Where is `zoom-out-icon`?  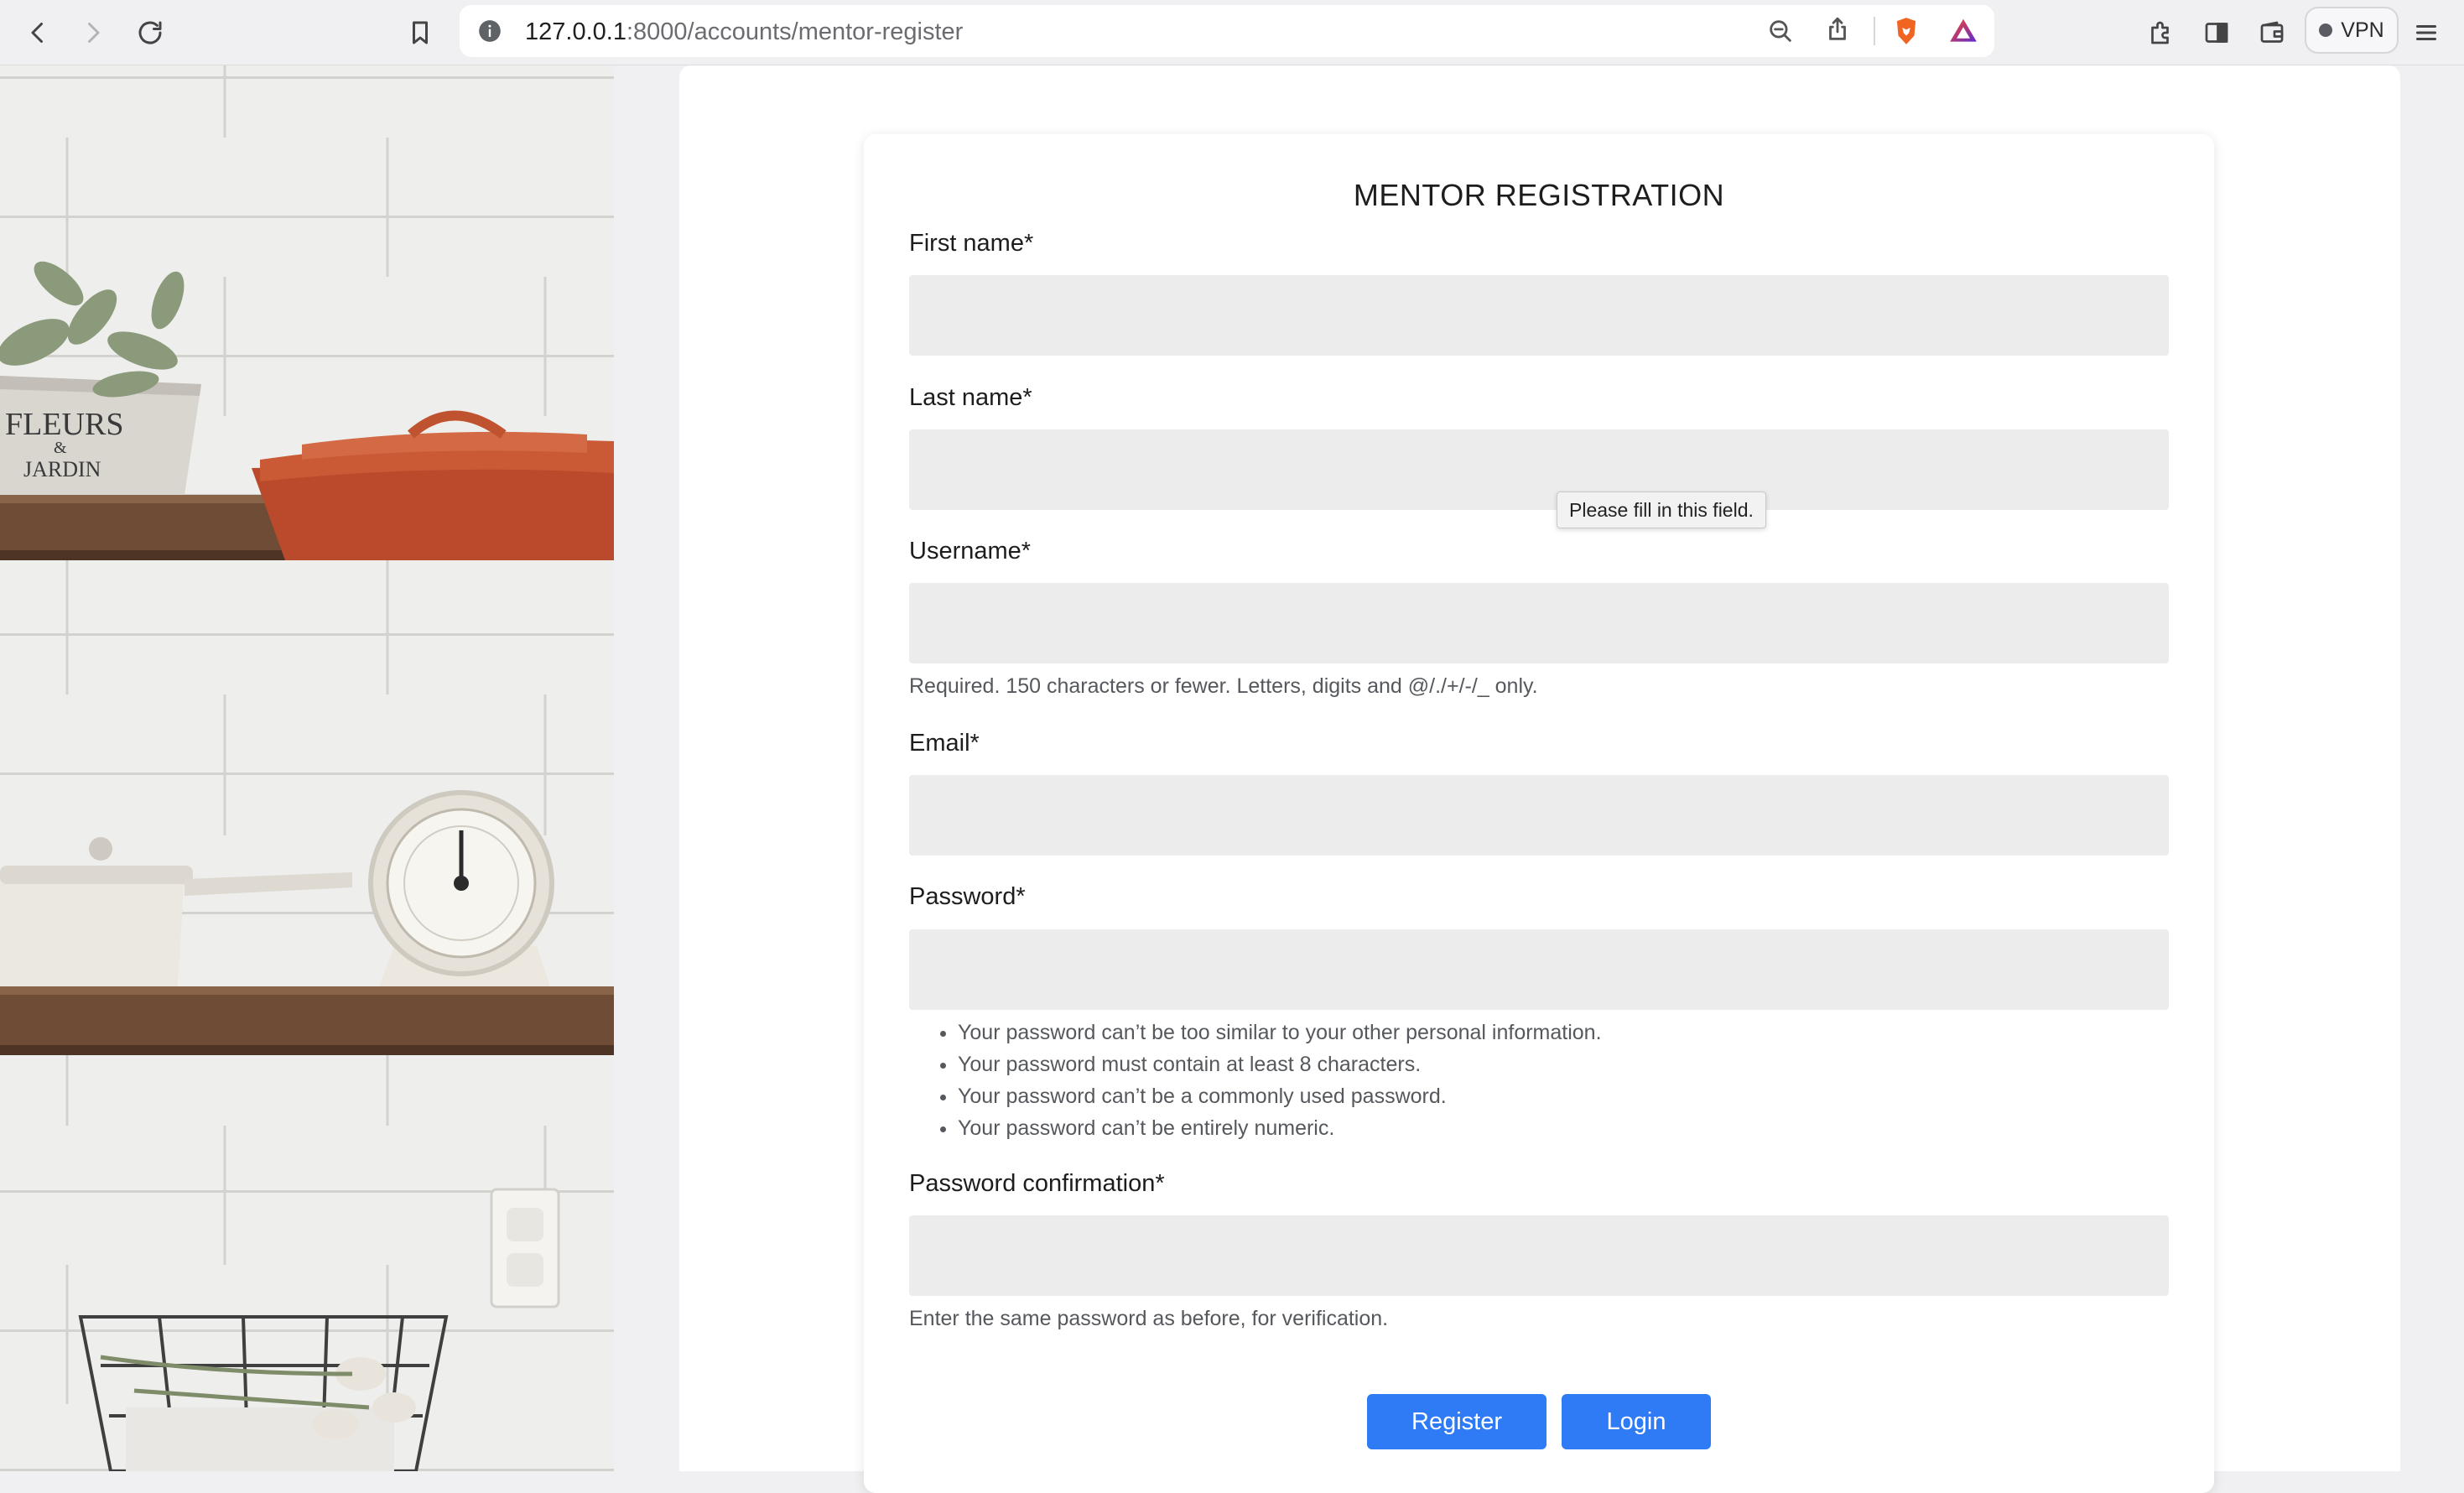
zoom-out-icon is located at coordinates (1780, 31).